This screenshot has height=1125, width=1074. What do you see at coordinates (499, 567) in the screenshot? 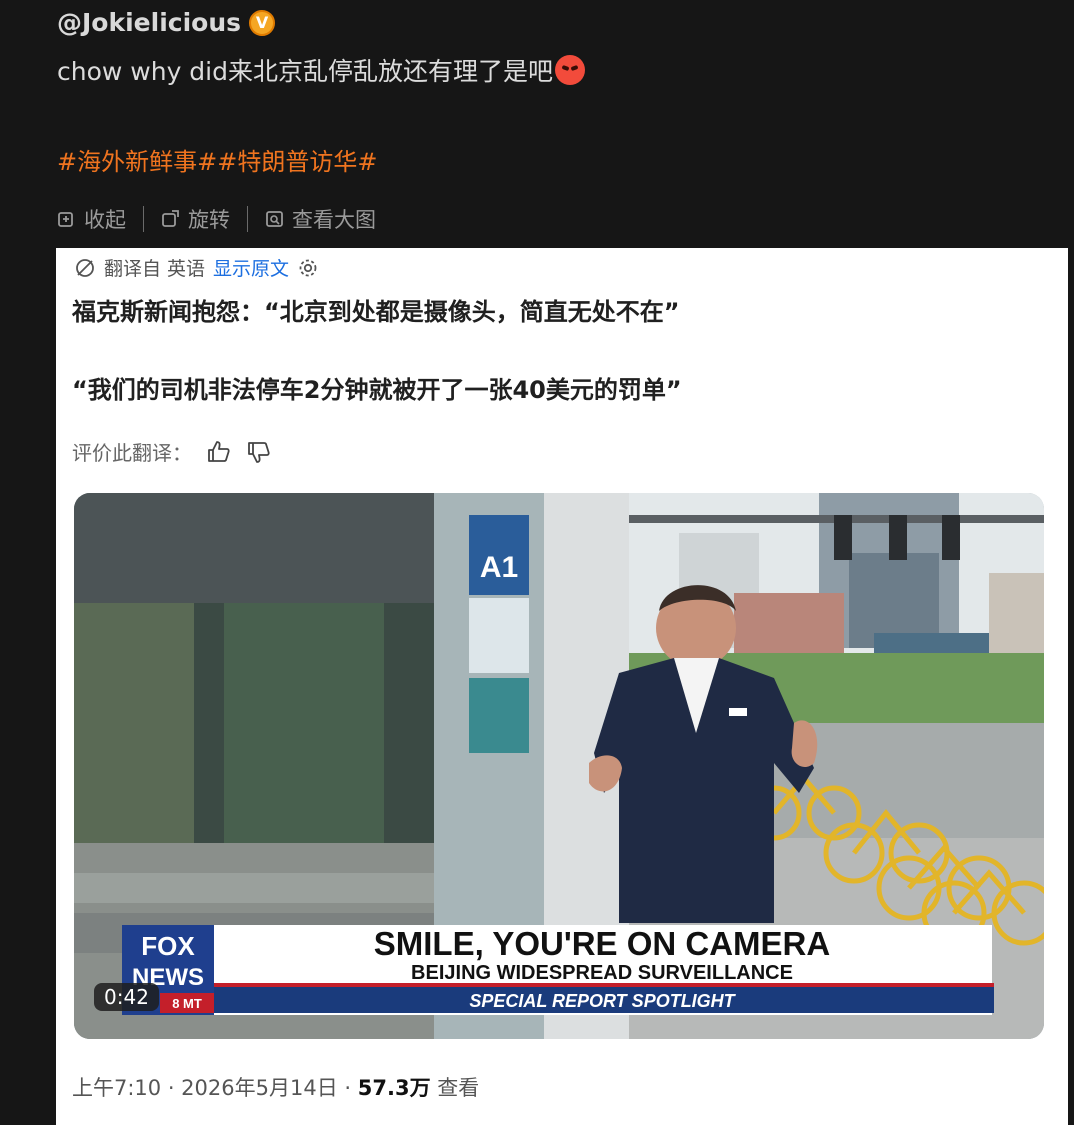
I see `station-sign-text: A1` at bounding box center [499, 567].